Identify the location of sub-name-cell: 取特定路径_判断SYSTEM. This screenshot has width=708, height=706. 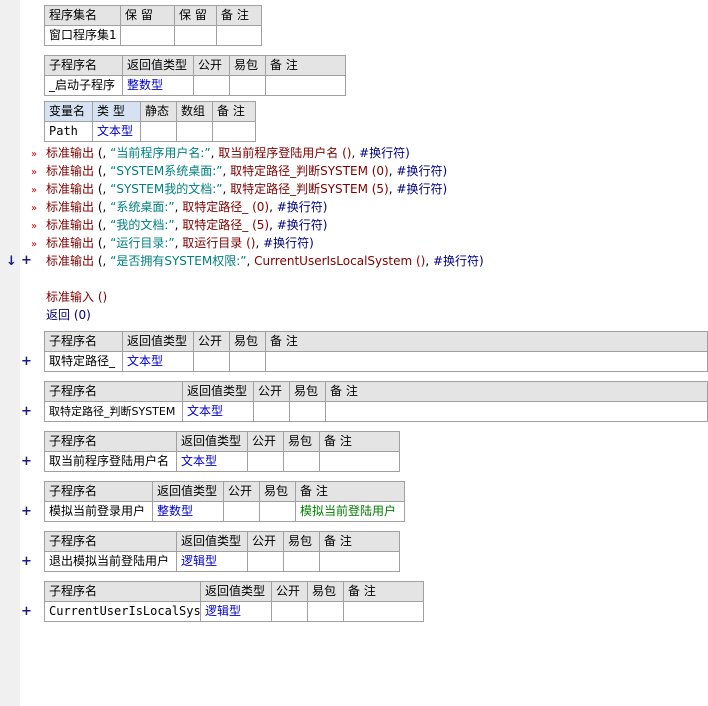
(113, 411).